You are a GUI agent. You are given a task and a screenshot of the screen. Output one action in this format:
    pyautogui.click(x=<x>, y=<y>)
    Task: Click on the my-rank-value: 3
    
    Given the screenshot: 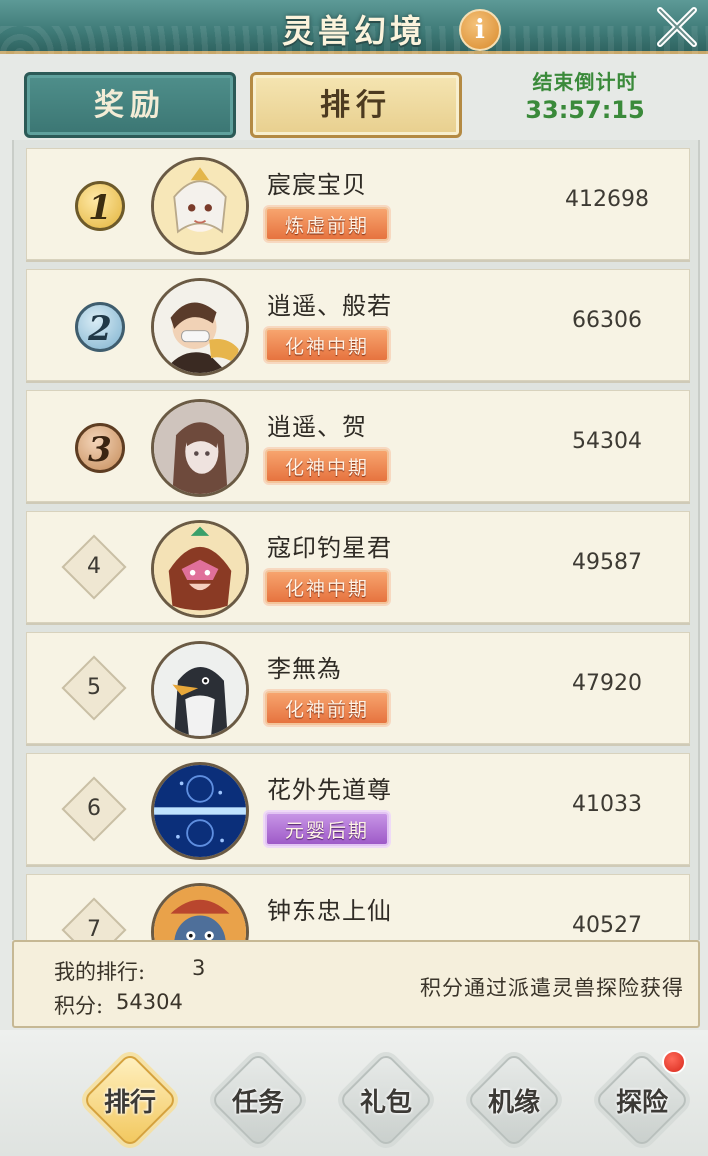 What is the action you would take?
    pyautogui.click(x=199, y=968)
    